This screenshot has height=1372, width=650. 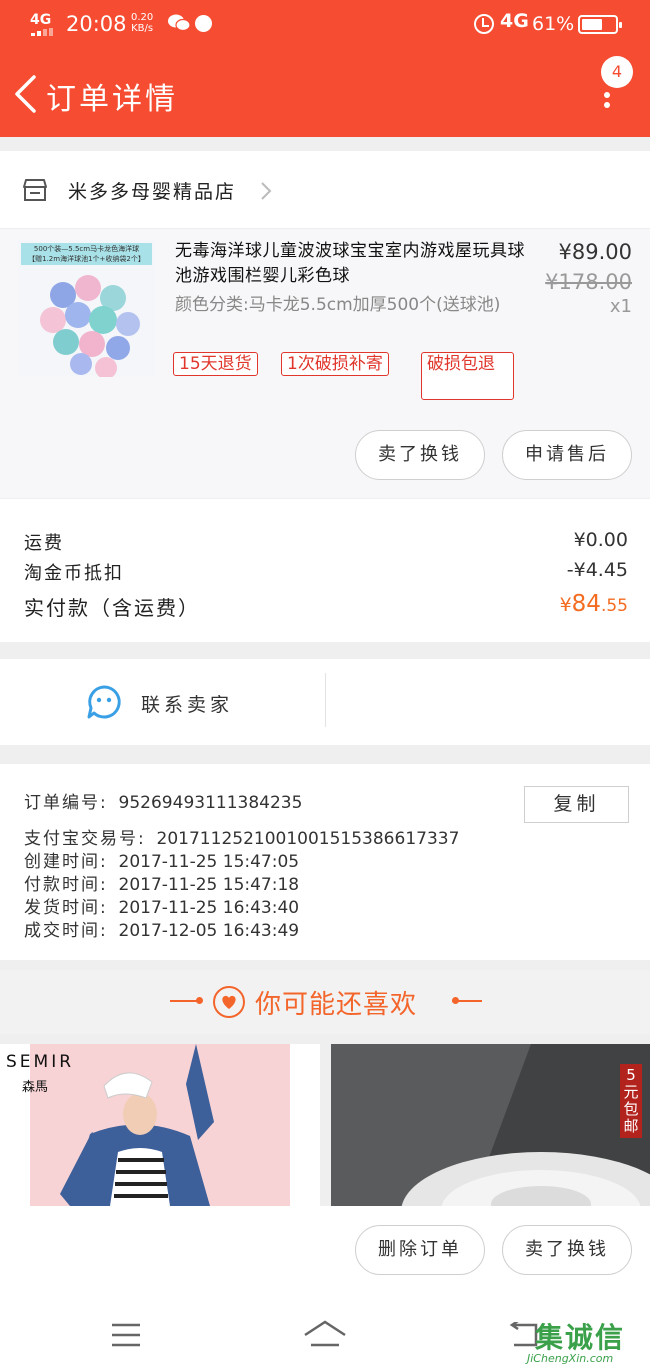 What do you see at coordinates (620, 306) in the screenshot?
I see `product-quantity: x1` at bounding box center [620, 306].